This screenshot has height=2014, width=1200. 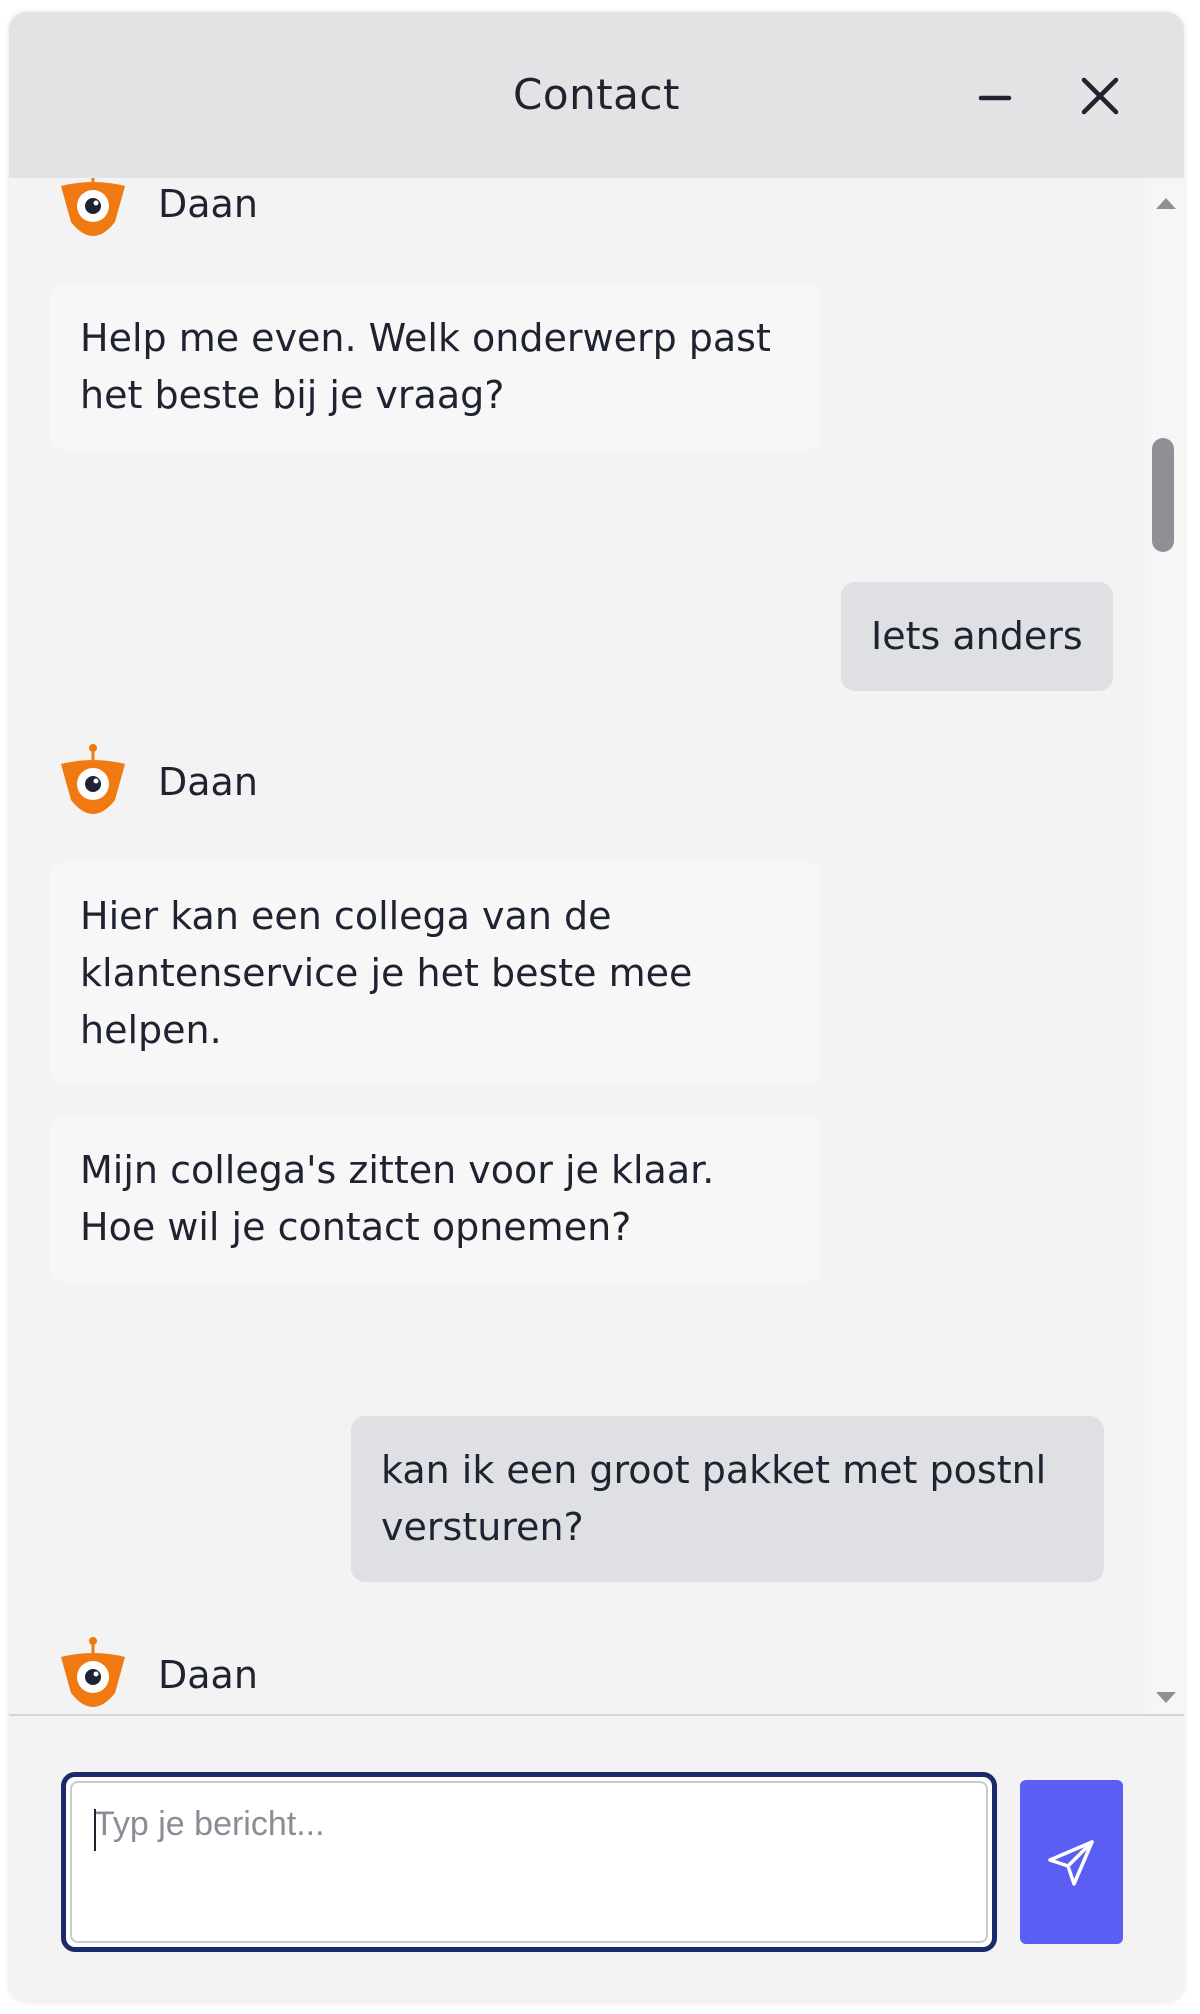 I want to click on message-input-frame, so click(x=529, y=1862).